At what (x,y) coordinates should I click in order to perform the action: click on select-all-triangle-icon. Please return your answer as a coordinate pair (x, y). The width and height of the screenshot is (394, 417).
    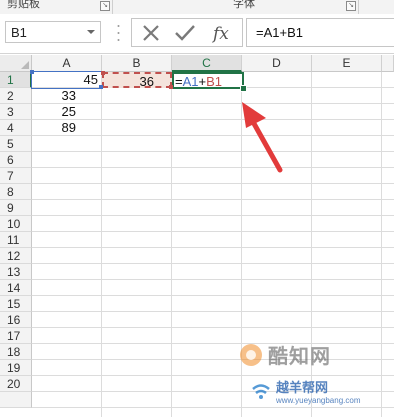
    Looking at the image, I should click on (25, 65).